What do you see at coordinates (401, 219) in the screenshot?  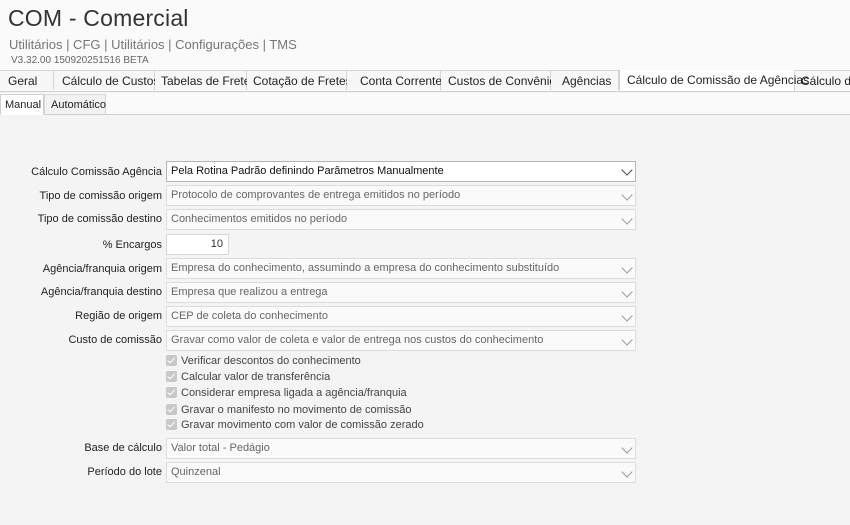 I see `tipo-destino-select: Conhecimentos emitidos no período` at bounding box center [401, 219].